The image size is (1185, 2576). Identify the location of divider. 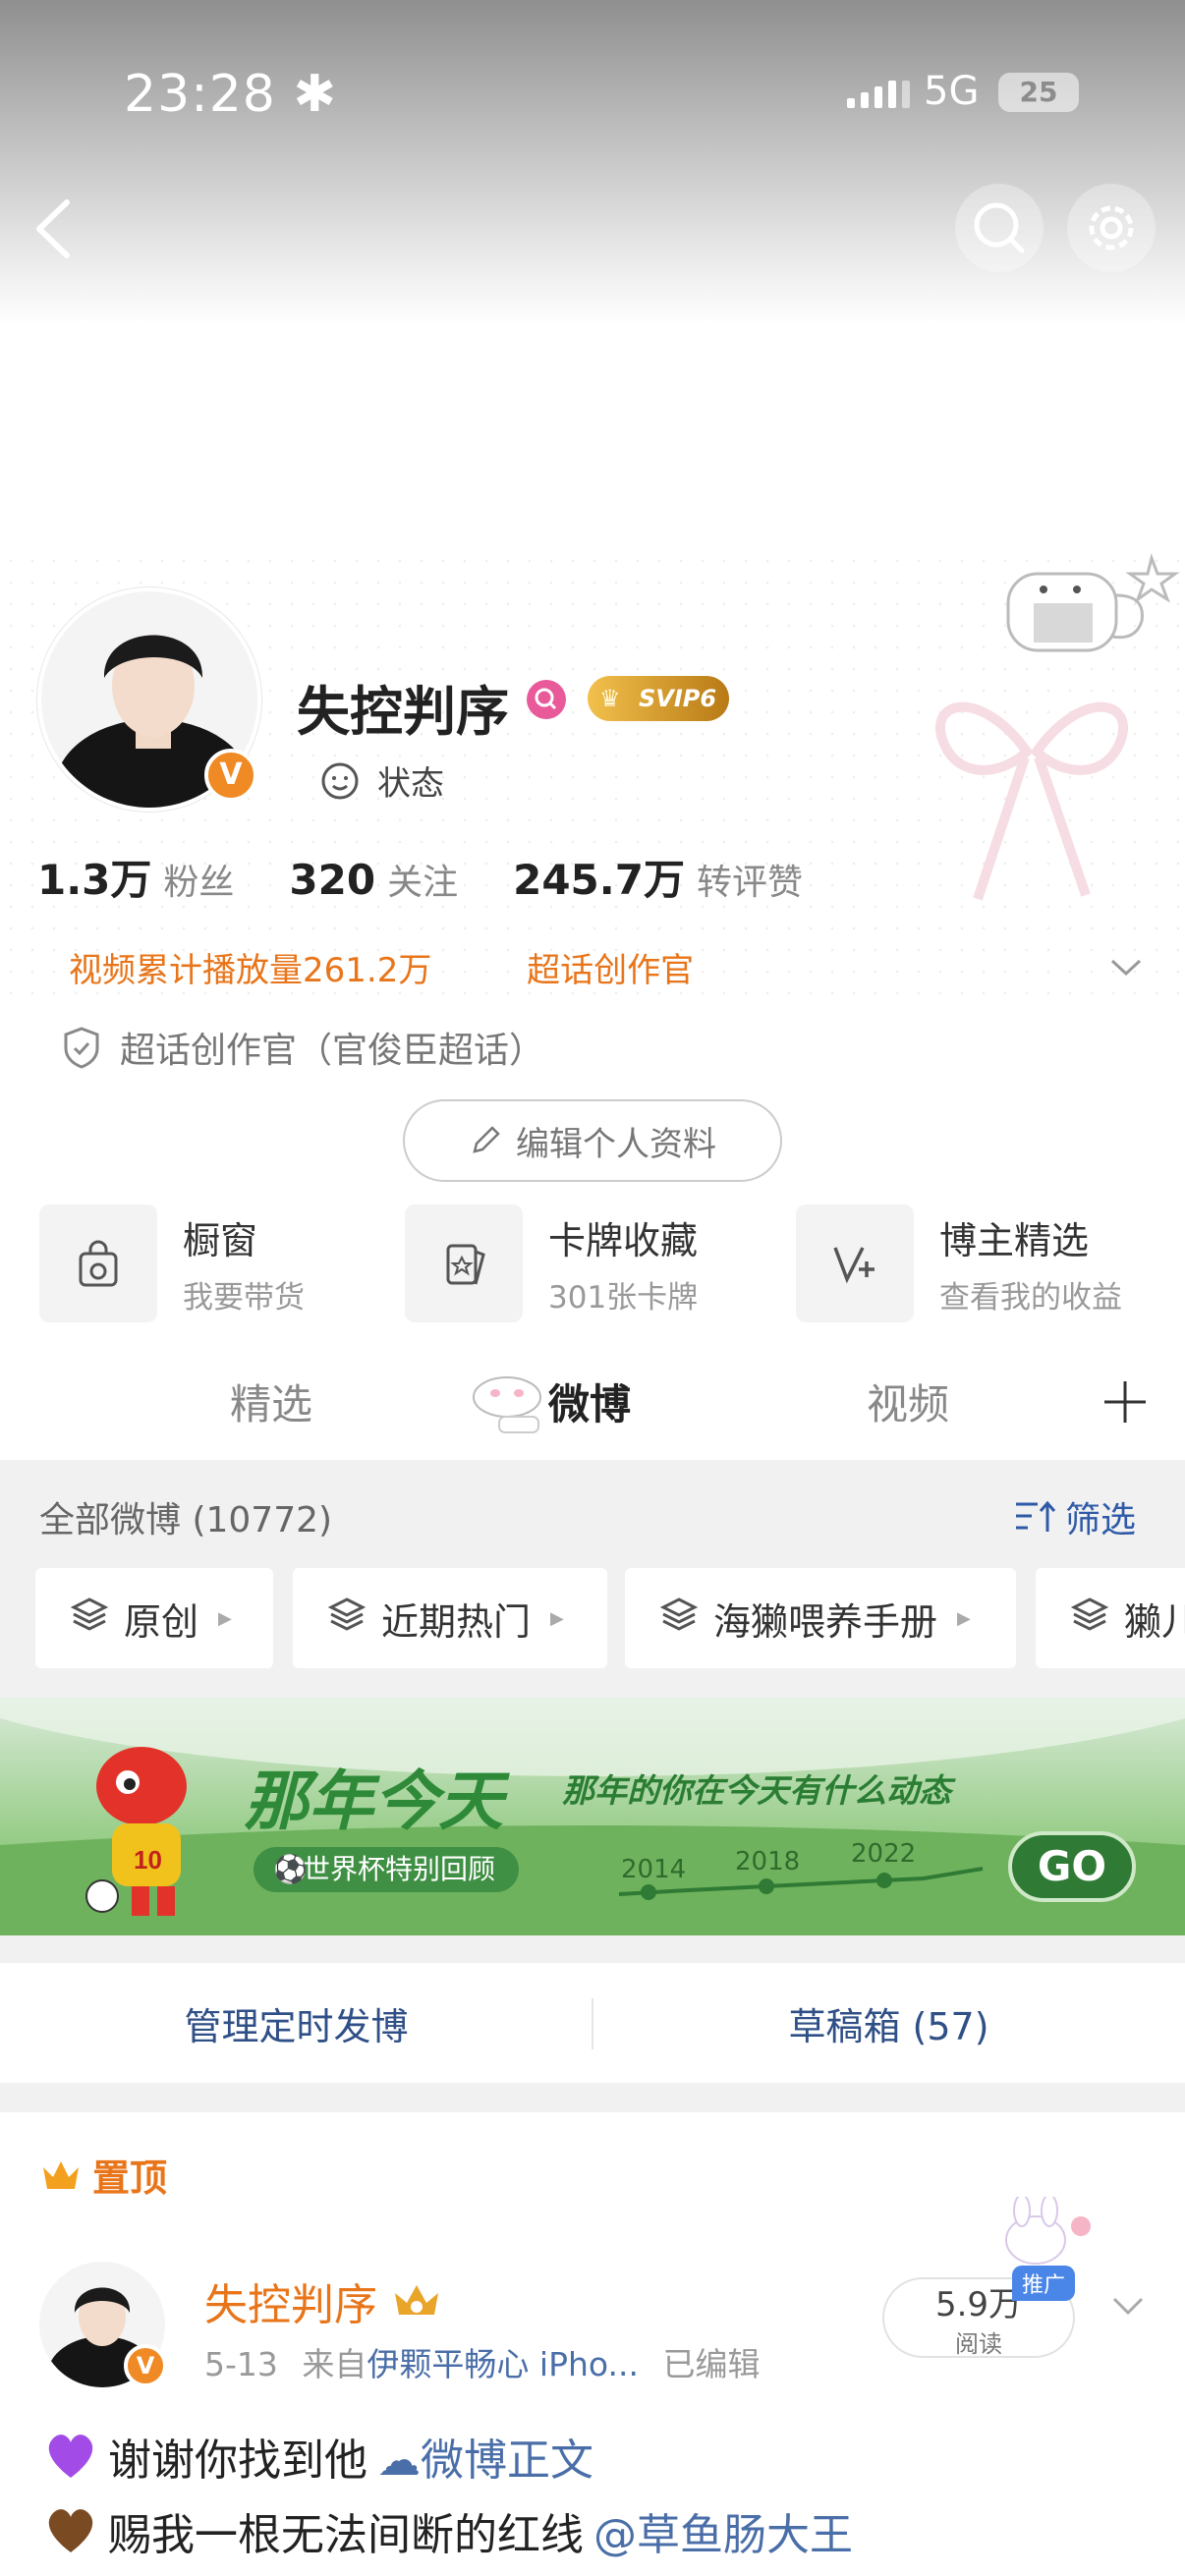
(592, 2023).